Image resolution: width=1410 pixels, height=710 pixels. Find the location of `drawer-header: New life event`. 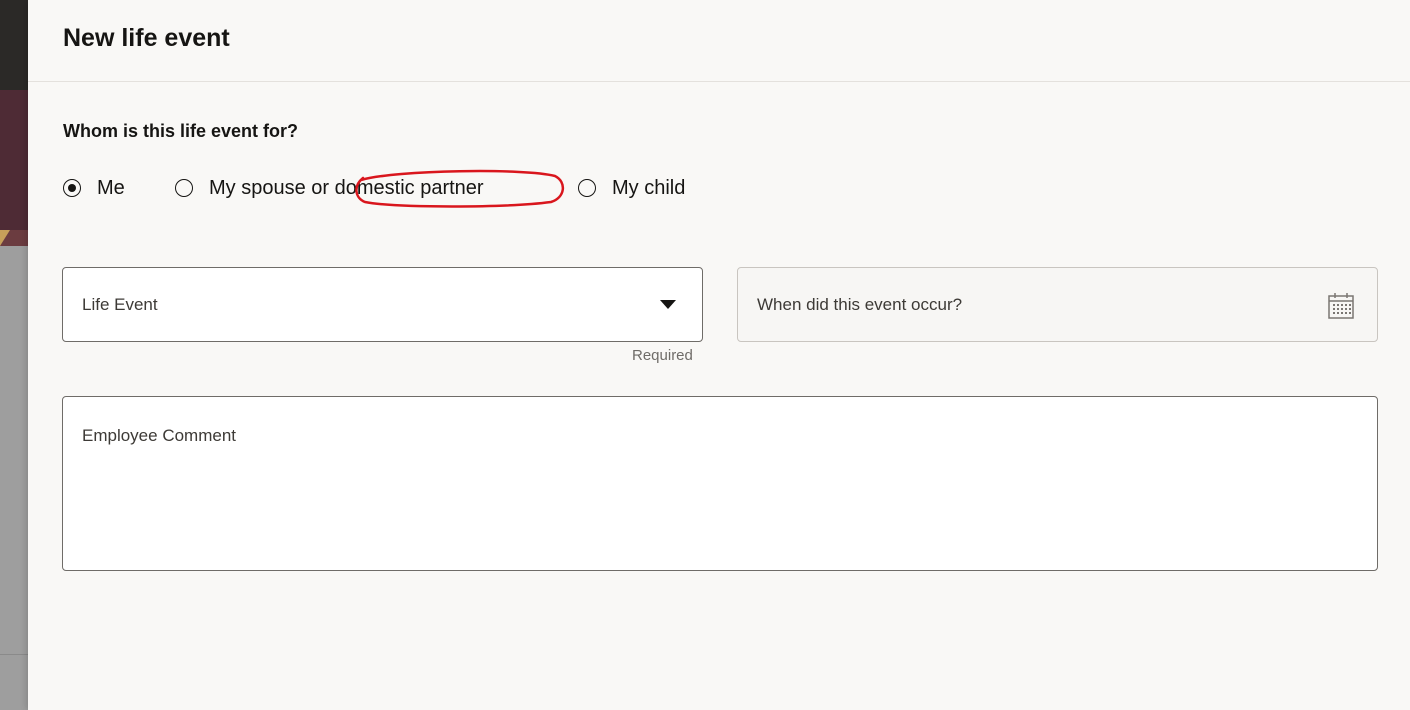

drawer-header: New life event is located at coordinates (719, 41).